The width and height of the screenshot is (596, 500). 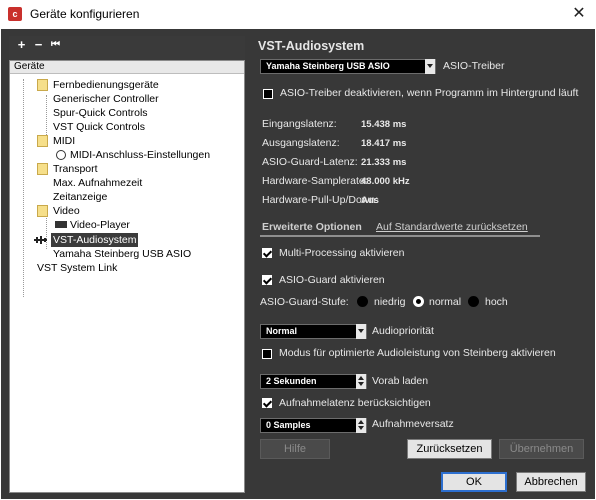 What do you see at coordinates (106, 99) in the screenshot?
I see `tree-item-generic-controller: Generischer Controller` at bounding box center [106, 99].